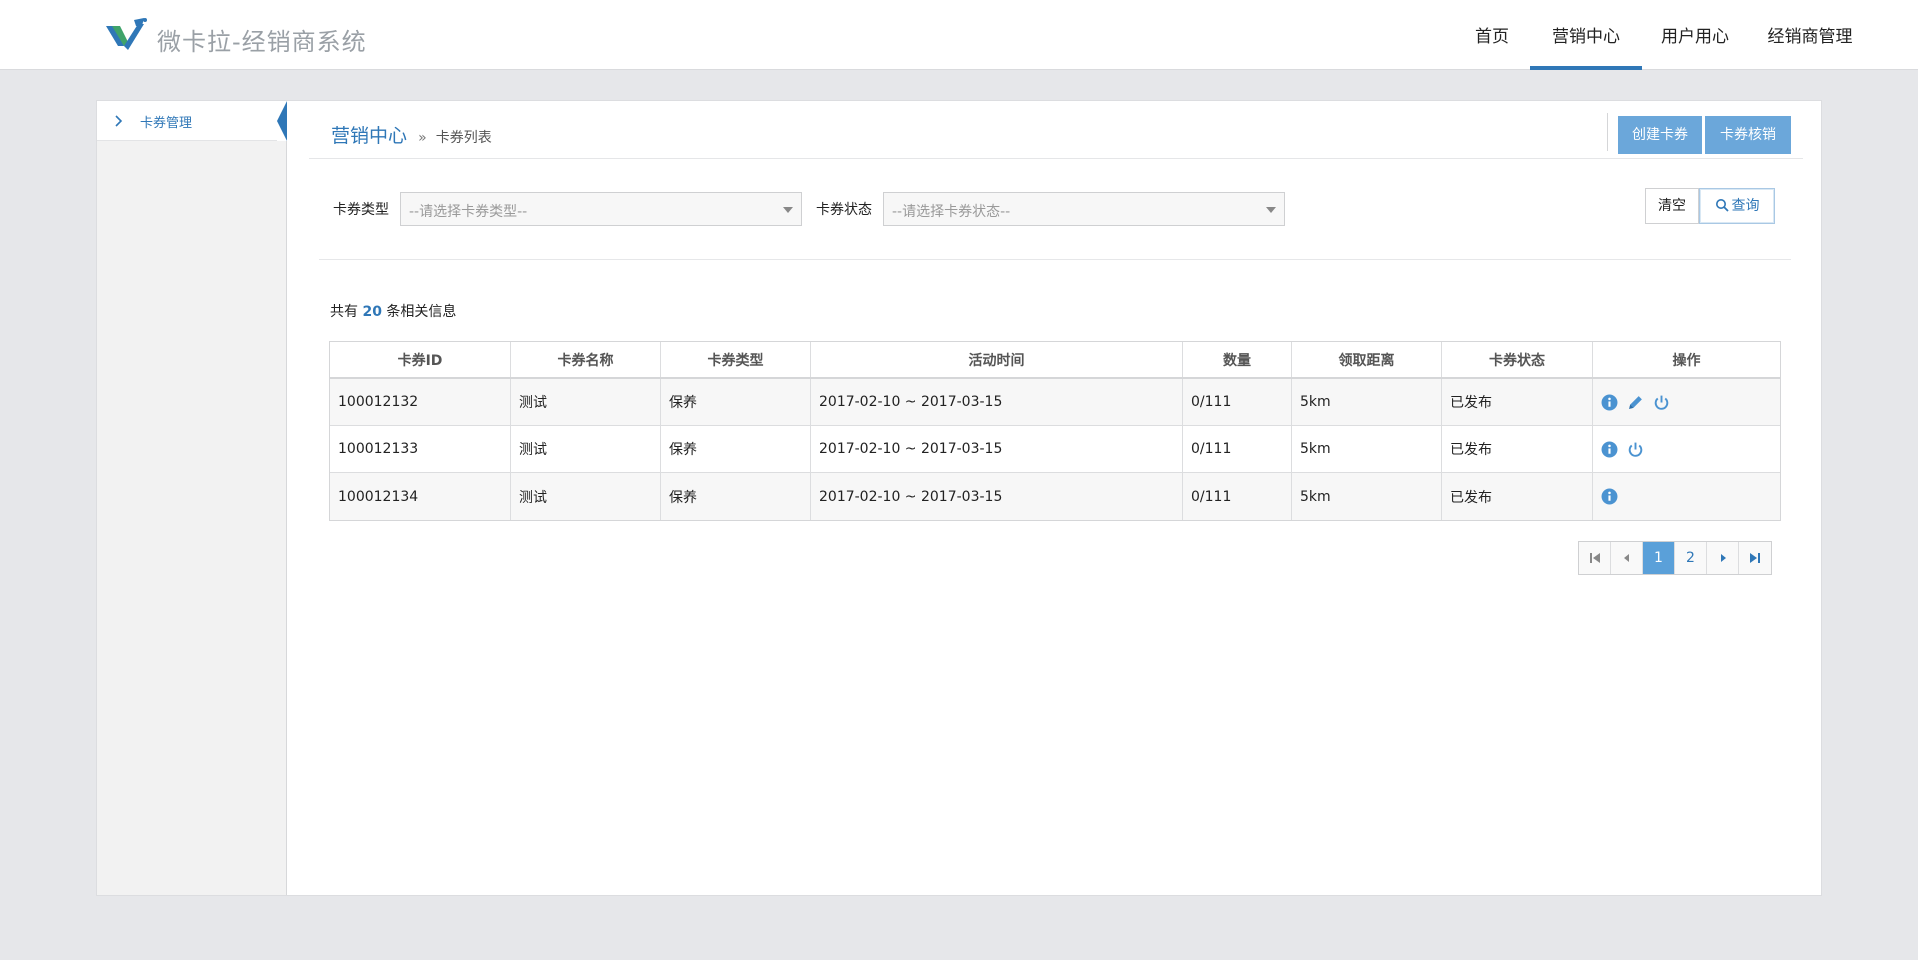 This screenshot has height=960, width=1918. Describe the element at coordinates (1586, 35) in the screenshot. I see `nav-marketing-center: 营销中心` at that location.